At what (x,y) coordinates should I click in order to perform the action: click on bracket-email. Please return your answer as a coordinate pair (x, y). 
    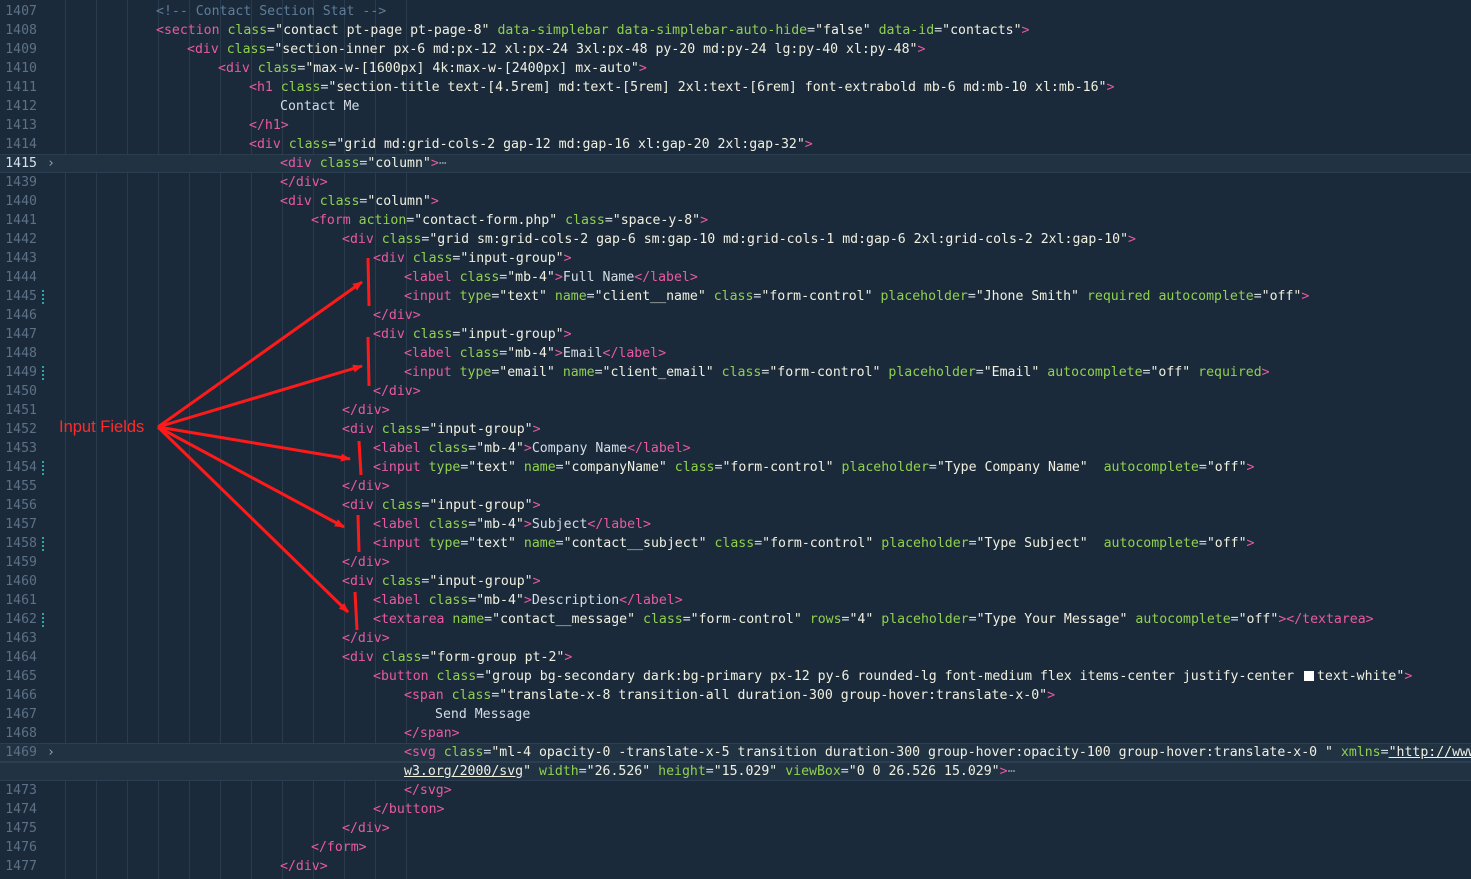
    Looking at the image, I should click on (368, 361).